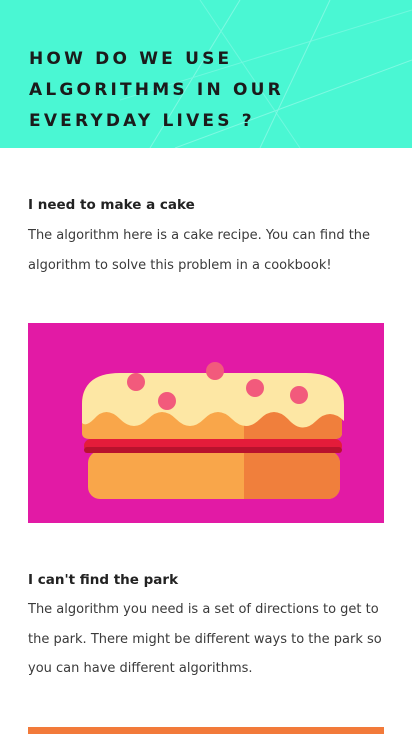 The height and width of the screenshot is (734, 412). Describe the element at coordinates (103, 580) in the screenshot. I see `section-title-park: I can't find the park` at that location.